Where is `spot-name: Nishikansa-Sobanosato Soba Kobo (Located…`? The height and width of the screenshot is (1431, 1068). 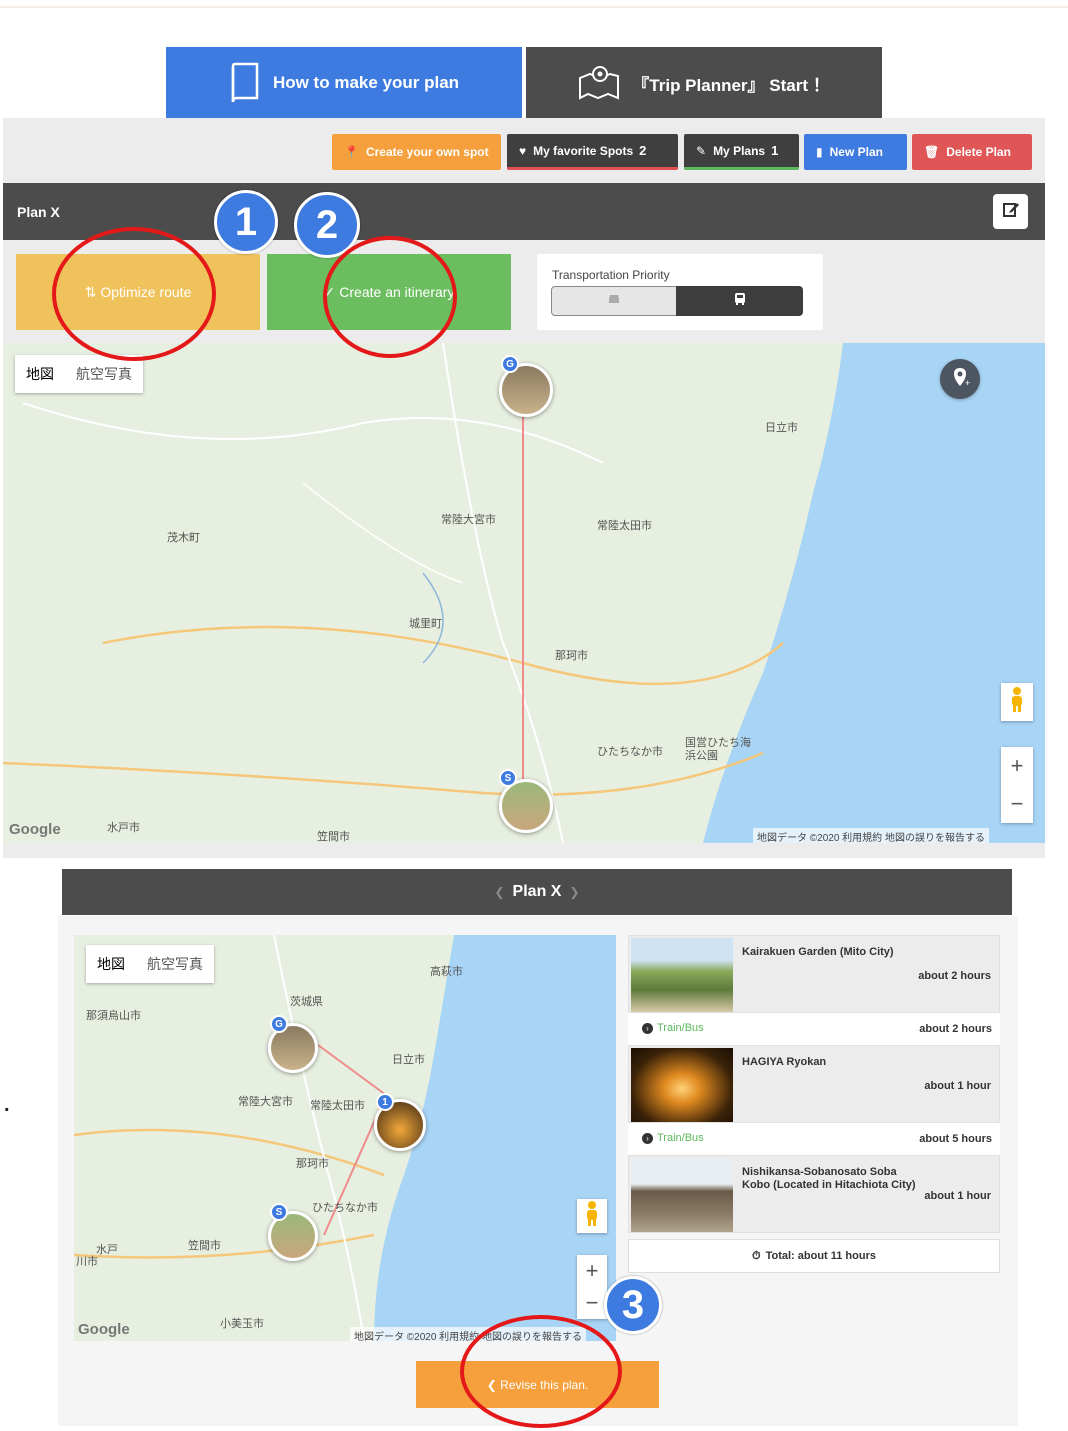
spot-name: Nishikansa-Sobanosato Soba Kobo (Located… is located at coordinates (829, 1178).